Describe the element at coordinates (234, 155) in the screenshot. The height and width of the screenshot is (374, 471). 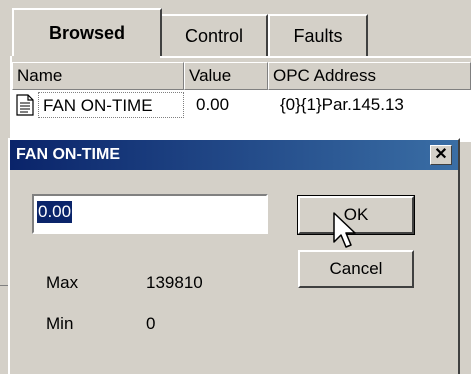
I see `dialog-titlebar: FAN ON-TIME ✕` at that location.